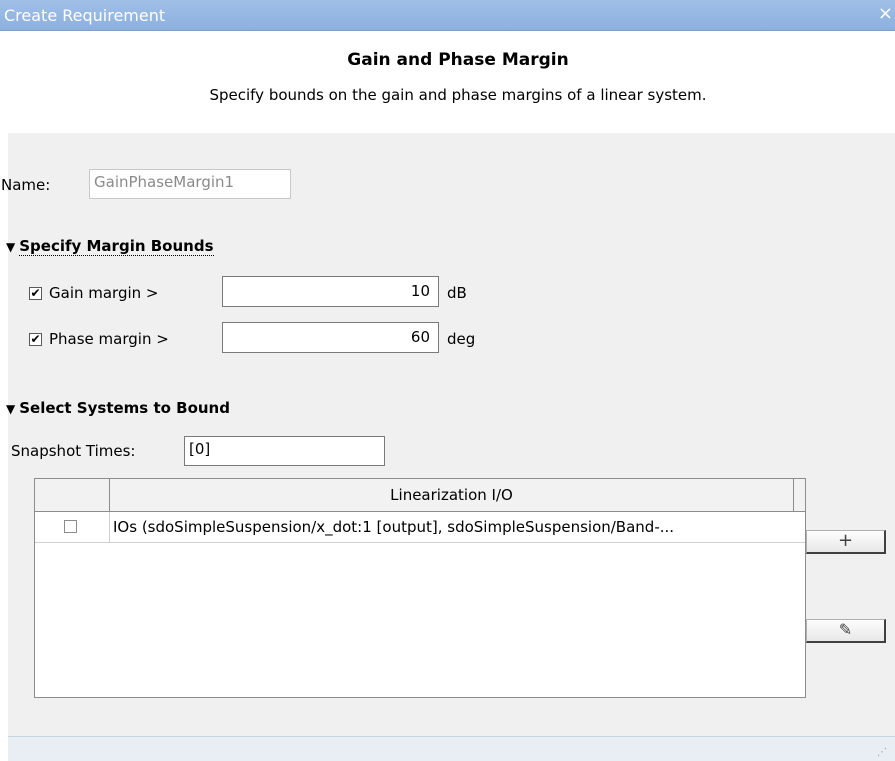 Image resolution: width=895 pixels, height=761 pixels. I want to click on title-bar: Create Requirement ×, so click(447, 15).